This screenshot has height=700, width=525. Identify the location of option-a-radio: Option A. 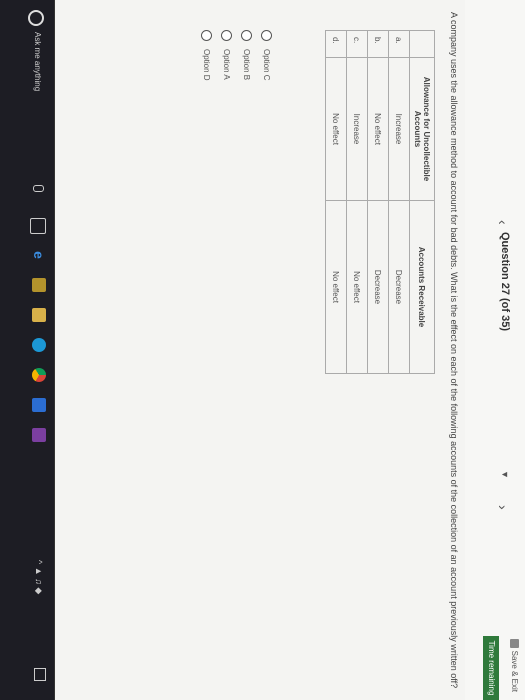
(227, 55).